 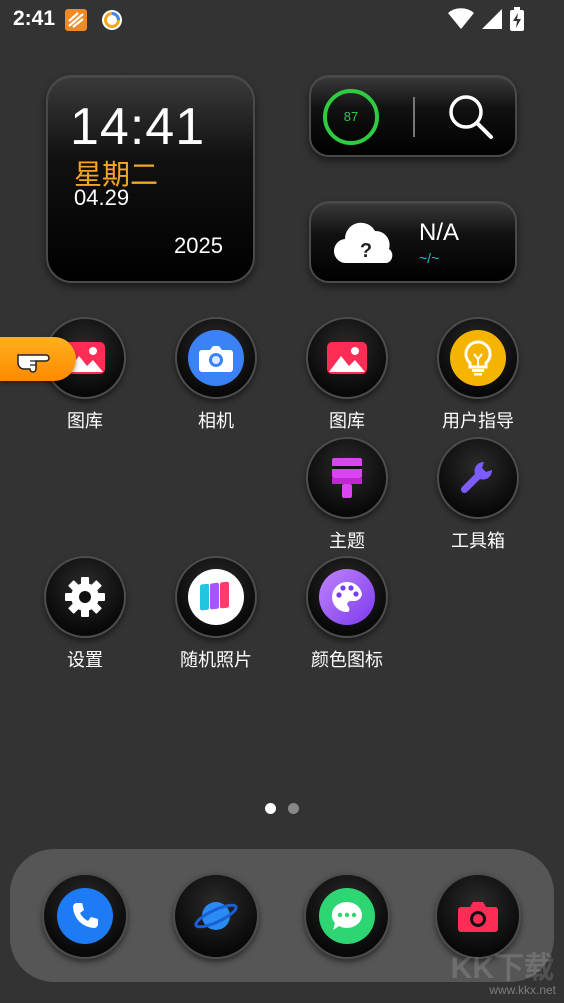 I want to click on app-user-guide: 用户指导, so click(x=477, y=377).